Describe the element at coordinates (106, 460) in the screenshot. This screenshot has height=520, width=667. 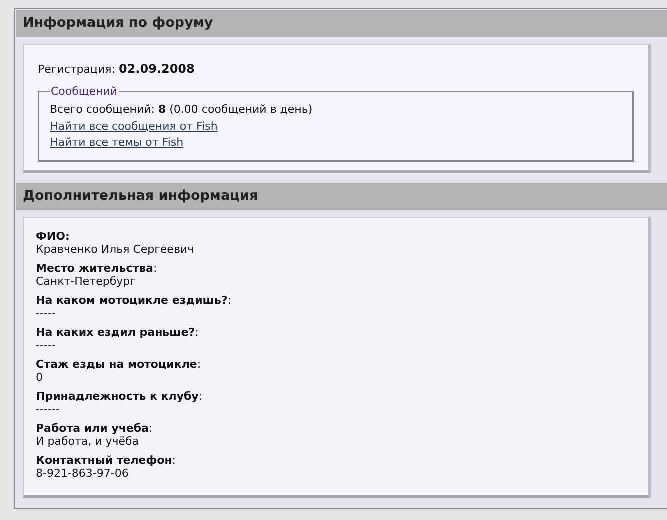
I see `field-label: Контактный телефон:` at that location.